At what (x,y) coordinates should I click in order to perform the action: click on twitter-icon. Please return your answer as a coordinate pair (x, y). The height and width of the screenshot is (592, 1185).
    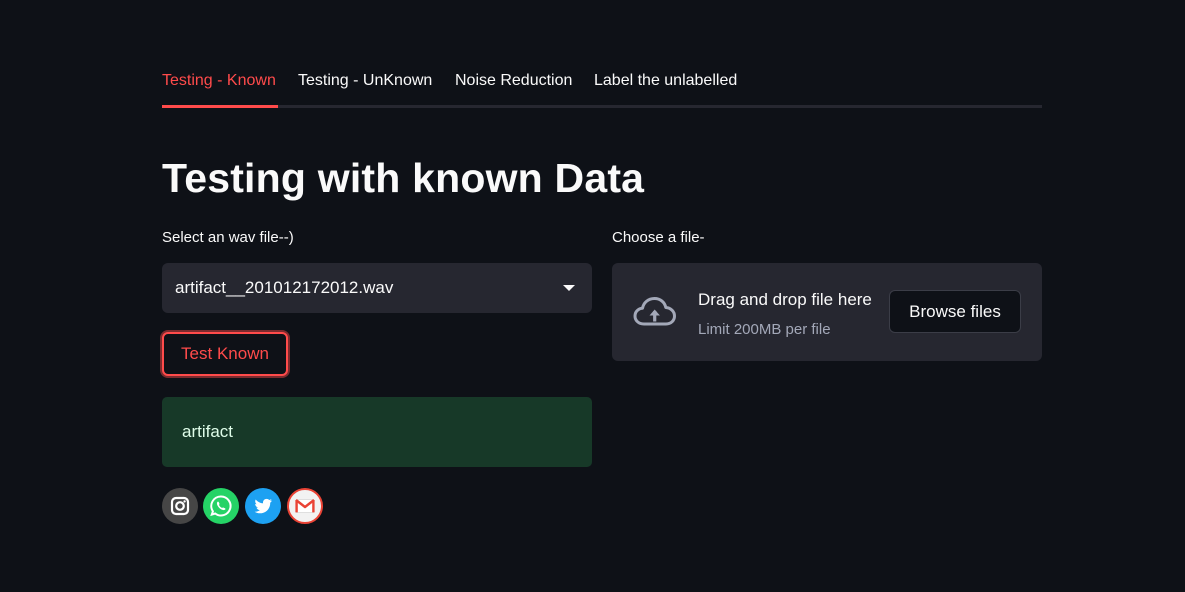
    Looking at the image, I should click on (263, 506).